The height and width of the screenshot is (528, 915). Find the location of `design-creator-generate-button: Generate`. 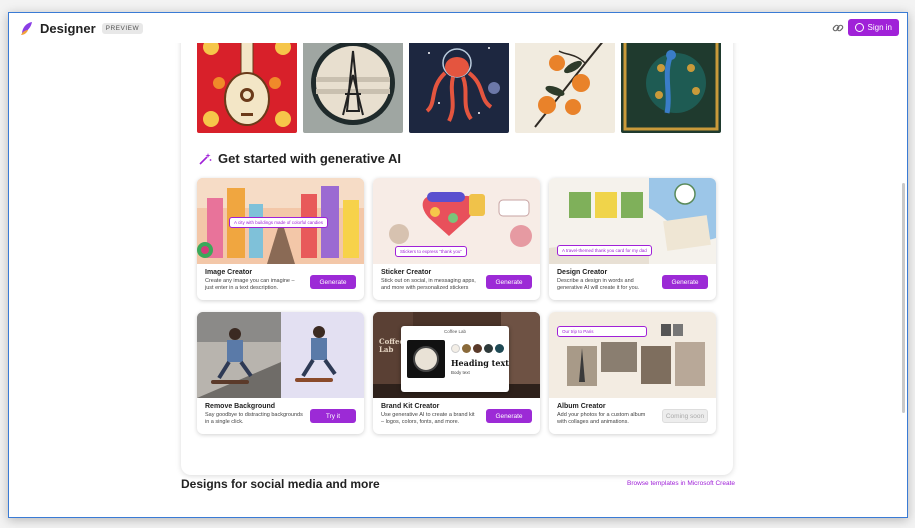

design-creator-generate-button: Generate is located at coordinates (685, 282).